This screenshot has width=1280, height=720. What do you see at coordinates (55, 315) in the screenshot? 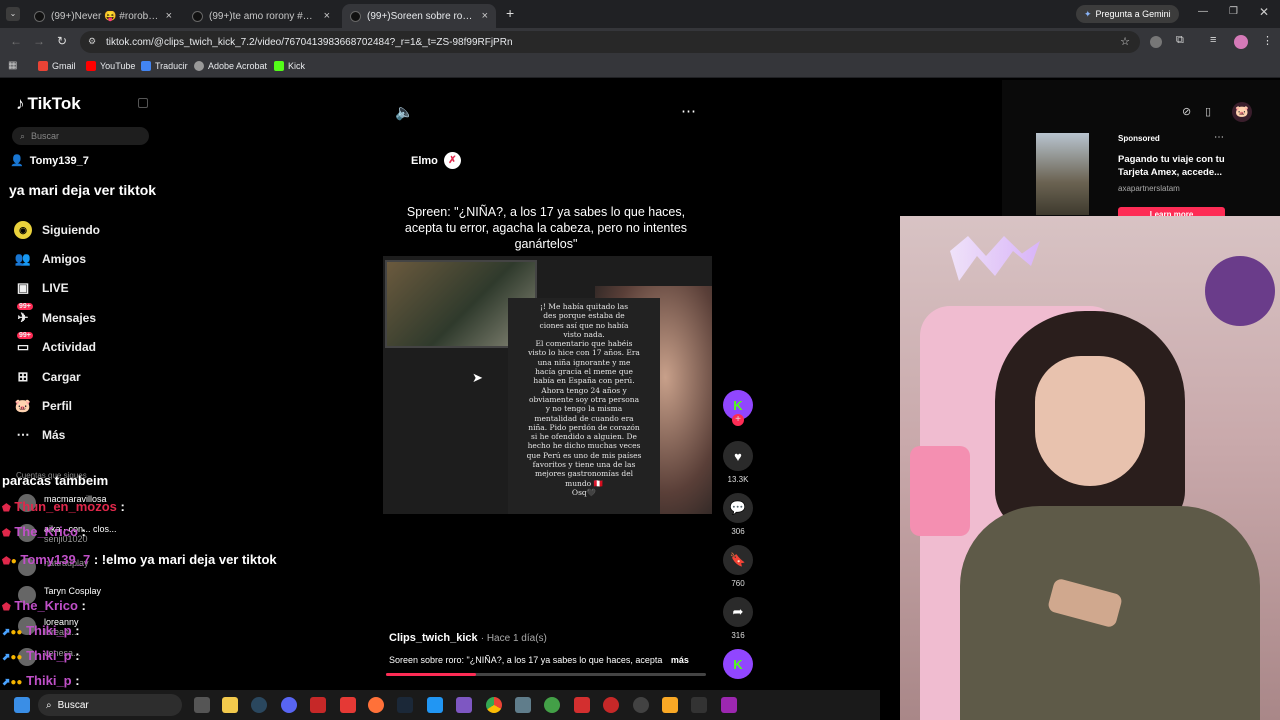
I see `nav-messages: ✈ 99+ Mensajes` at bounding box center [55, 315].